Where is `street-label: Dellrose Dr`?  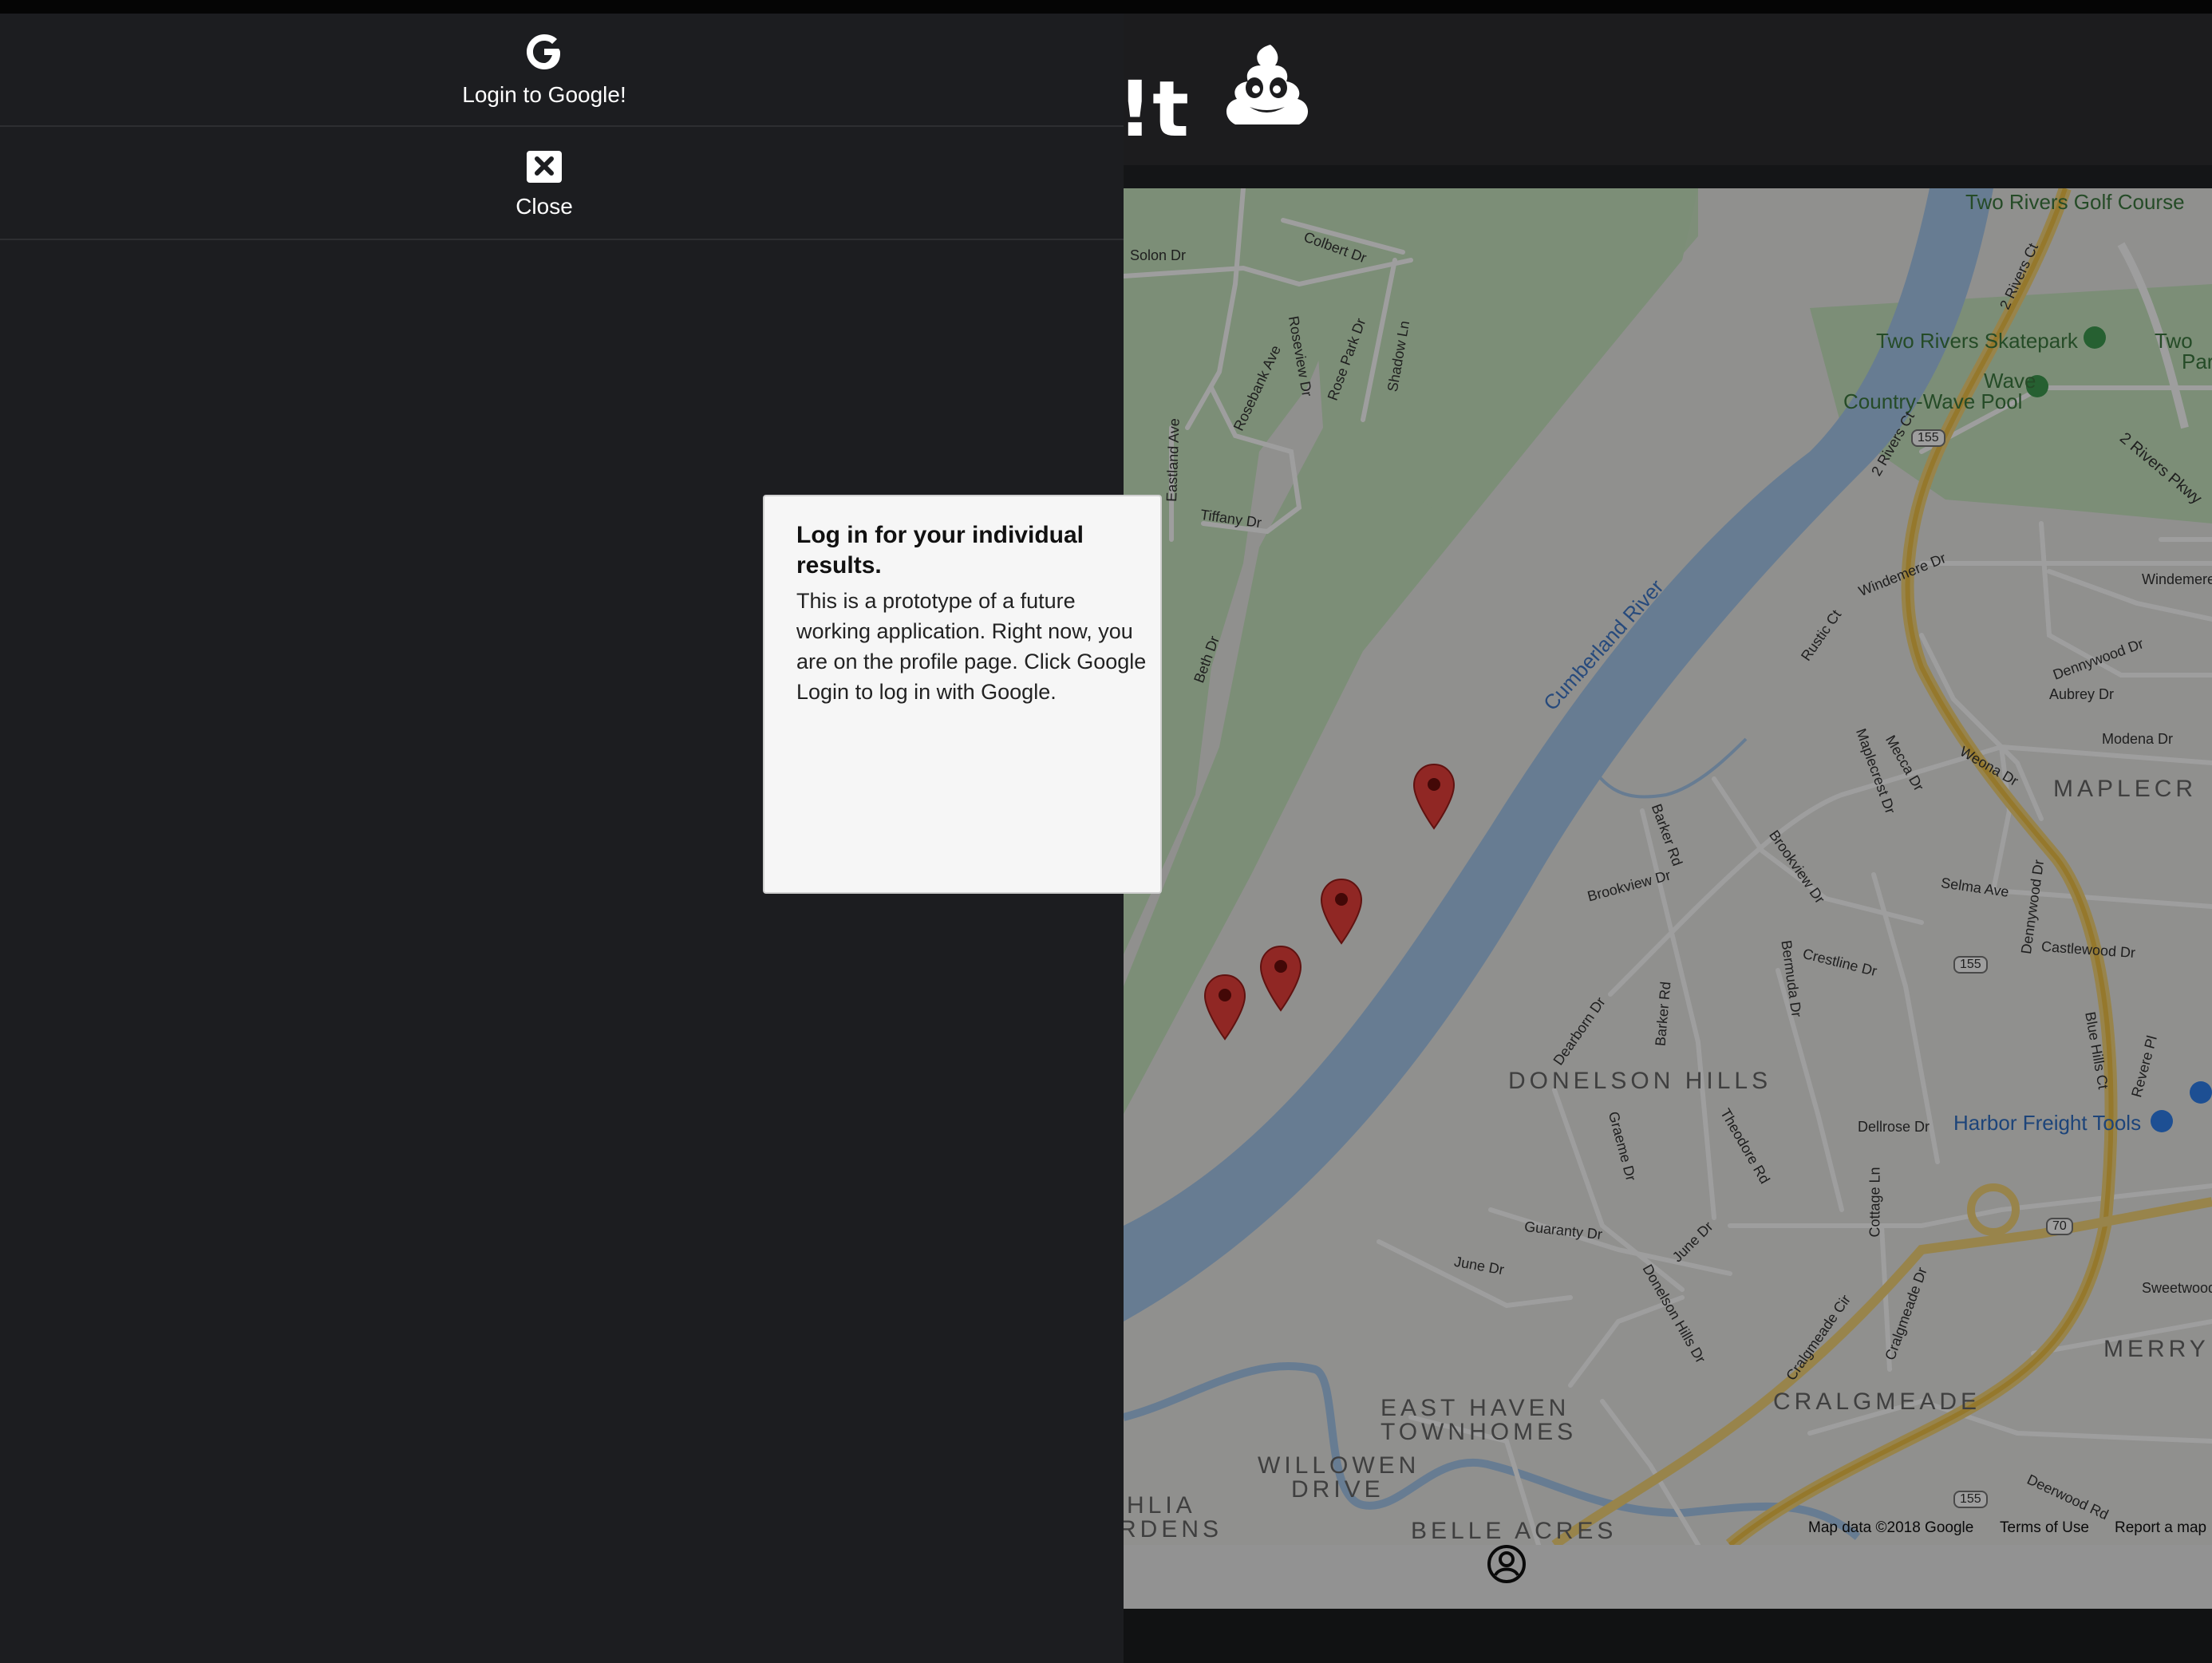
street-label: Dellrose Dr is located at coordinates (1894, 1127).